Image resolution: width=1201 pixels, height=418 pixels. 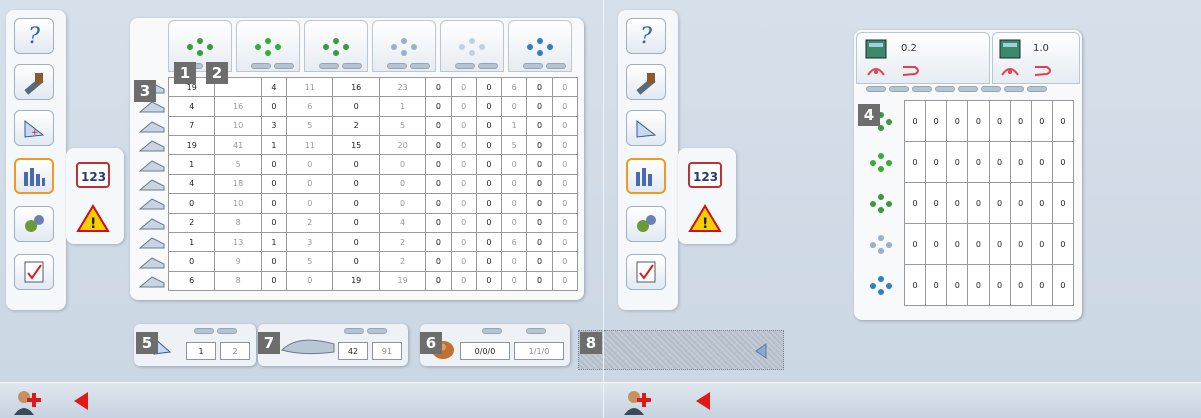 I want to click on counter-button: 123, so click(x=93, y=175).